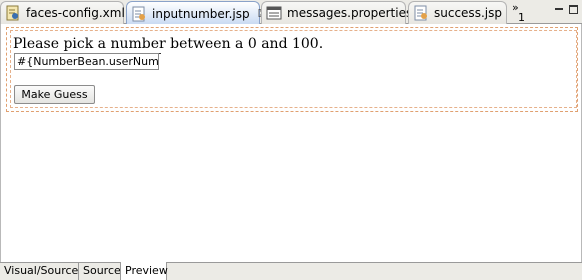 The image size is (582, 280). What do you see at coordinates (521, 17) in the screenshot?
I see `hidden-tab-count: 1` at bounding box center [521, 17].